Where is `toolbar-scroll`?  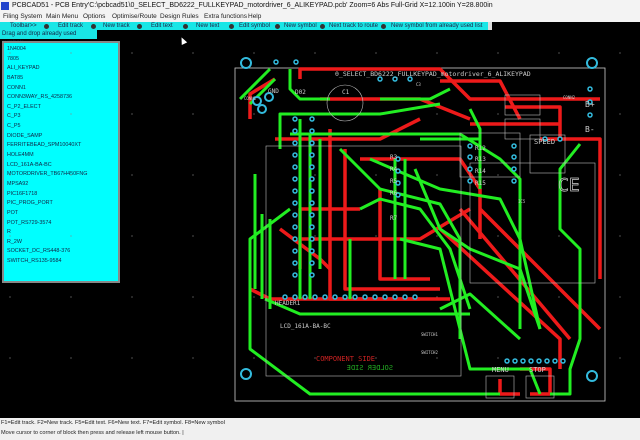 toolbar-scroll is located at coordinates (490, 26).